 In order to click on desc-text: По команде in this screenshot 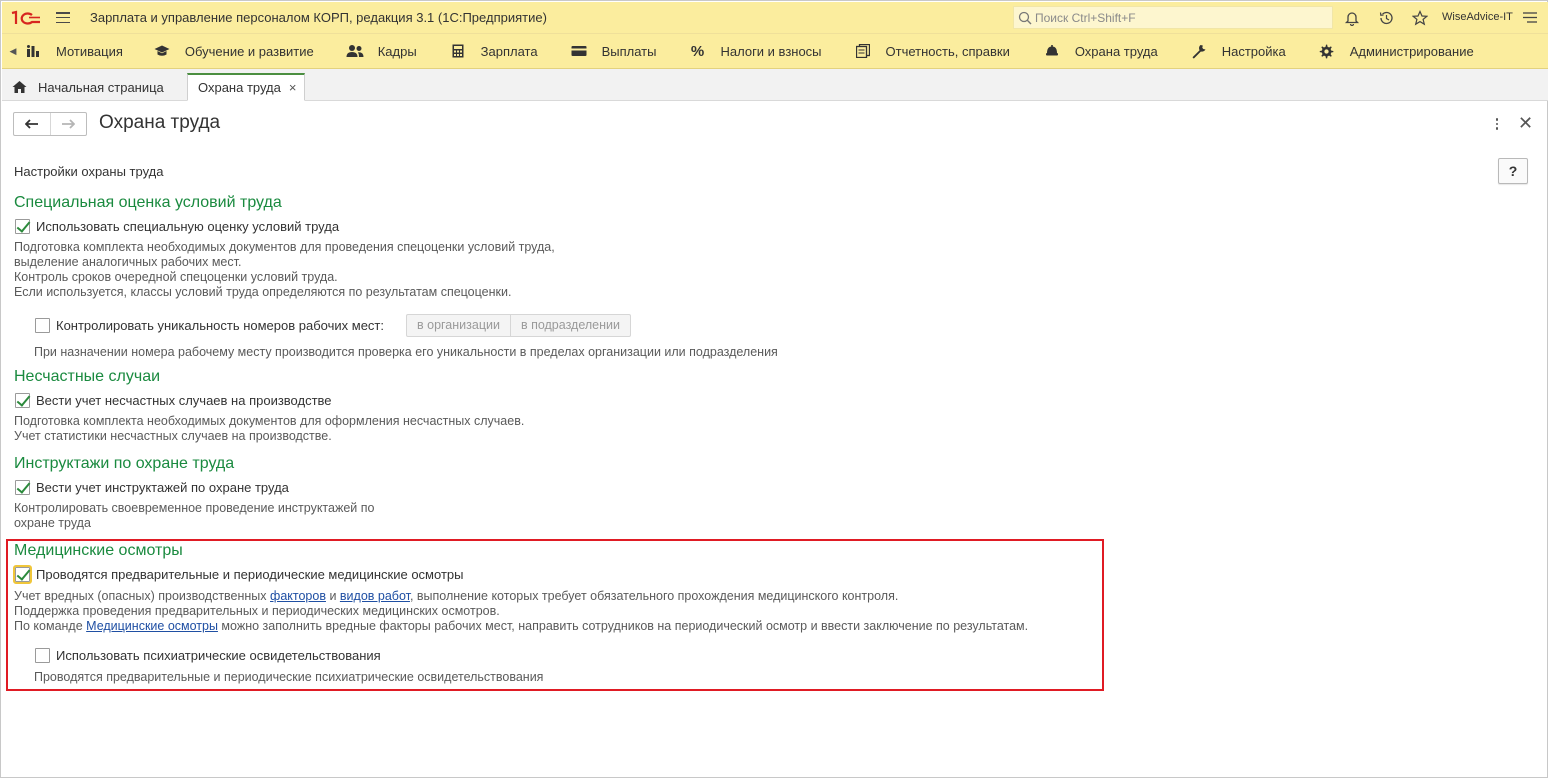, I will do `click(50, 626)`.